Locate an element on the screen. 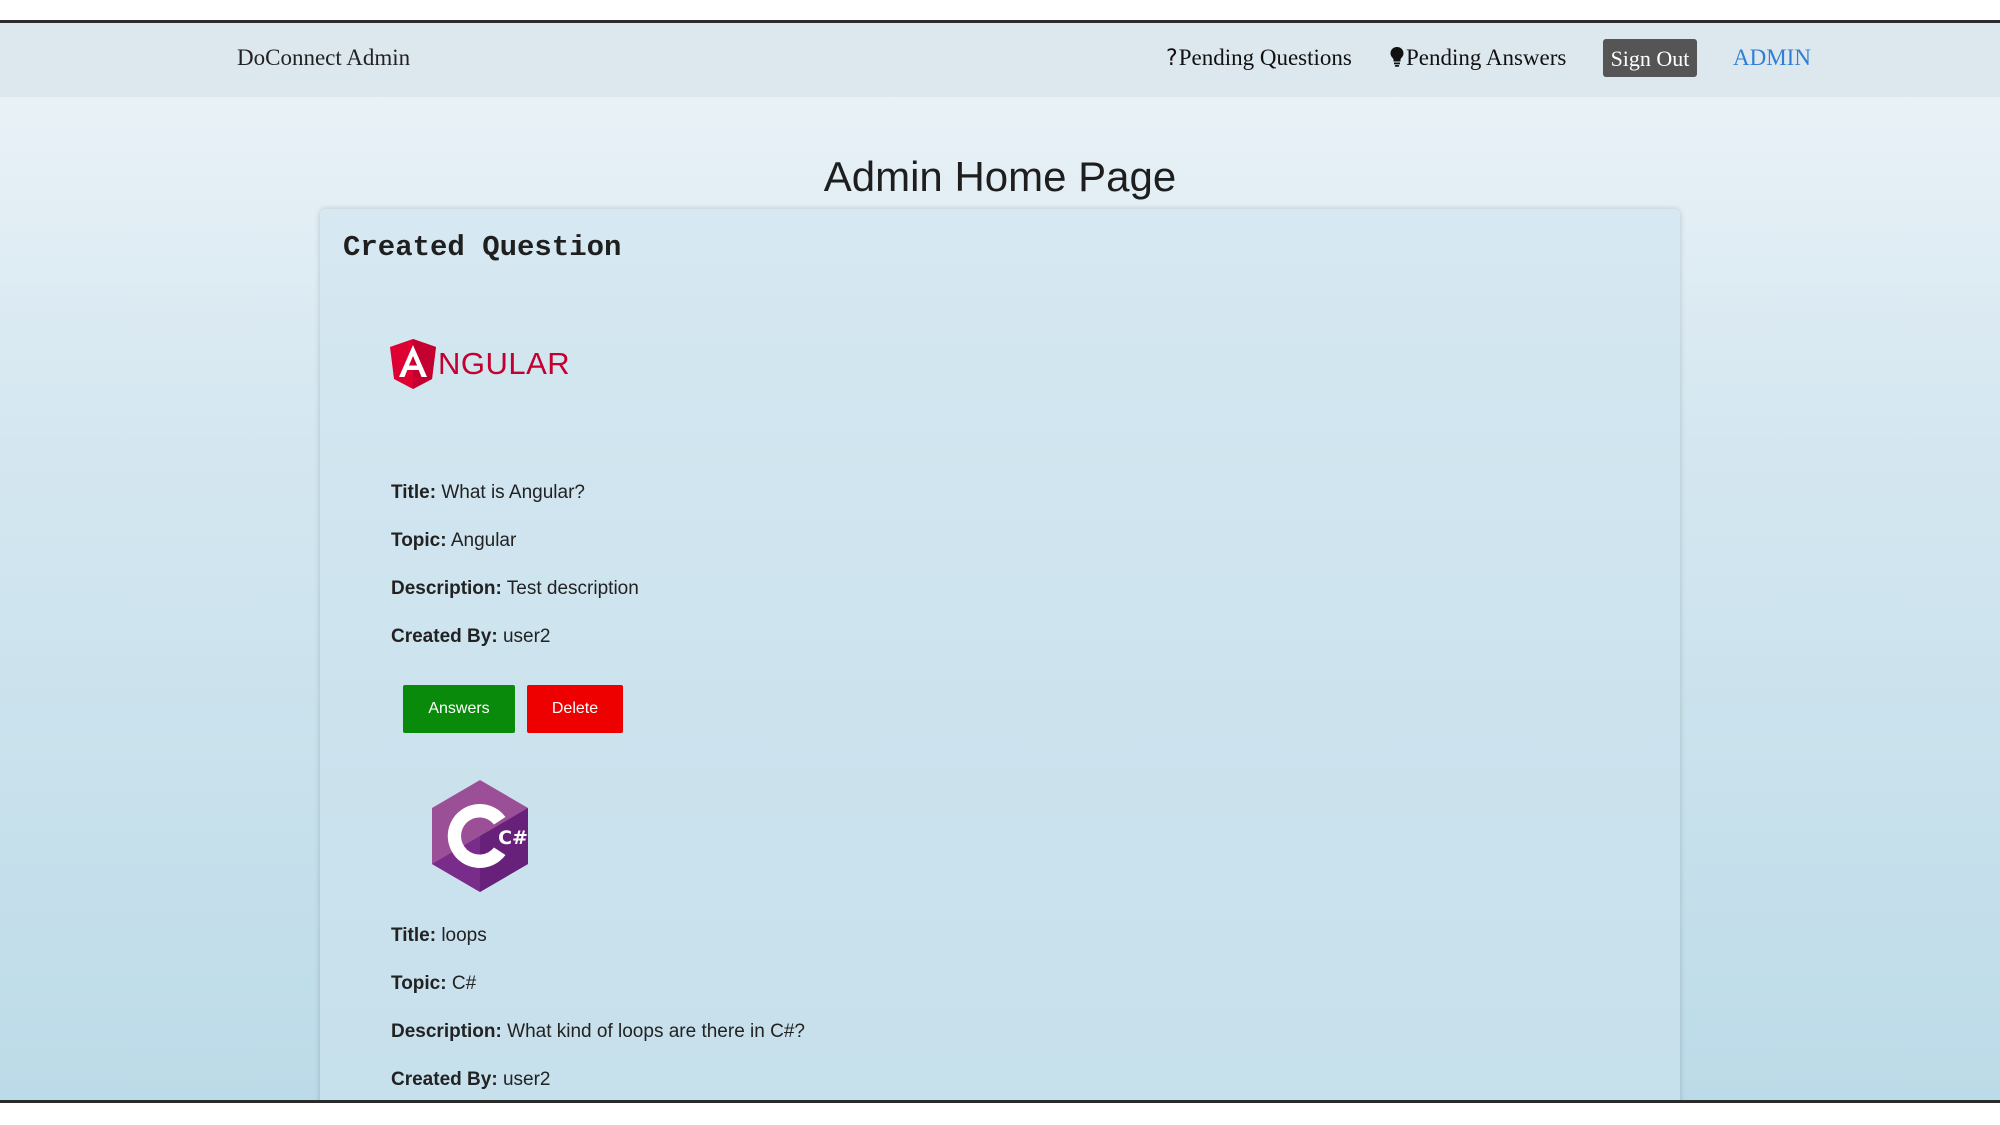 The height and width of the screenshot is (1125, 2000). nav-pending-questions-label: Pending Questions is located at coordinates (1265, 57).